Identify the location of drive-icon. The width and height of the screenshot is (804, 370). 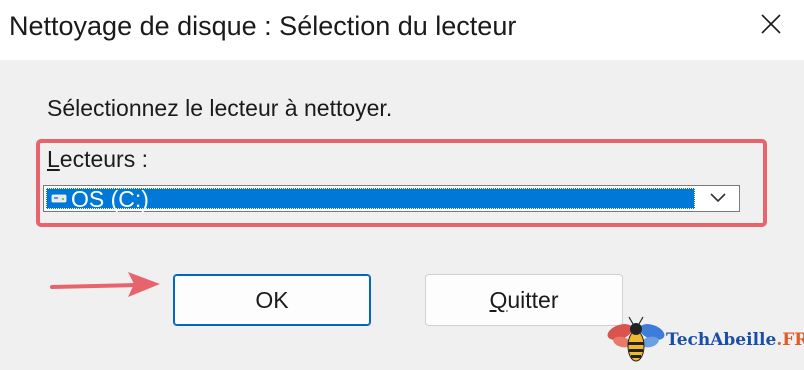
(59, 198).